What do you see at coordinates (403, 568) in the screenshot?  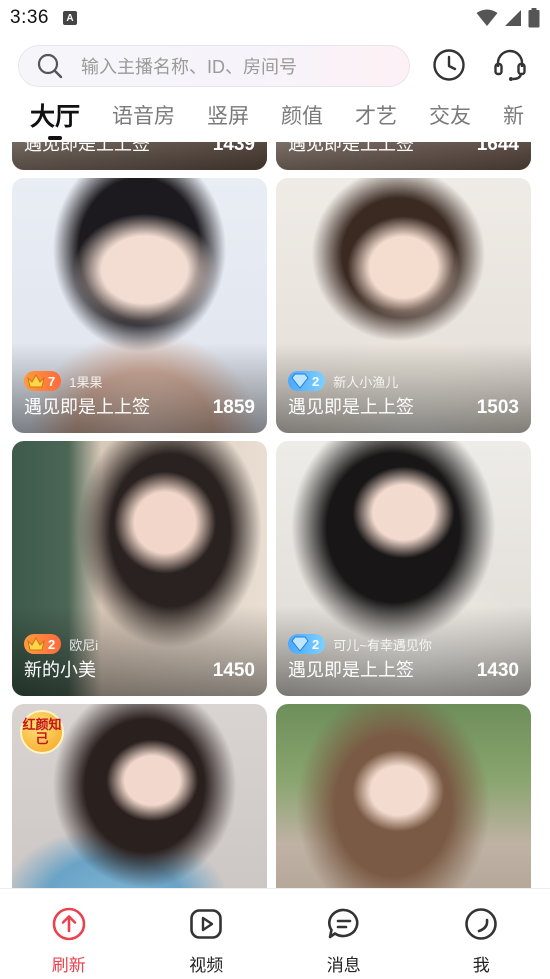 I see `room-card: 2 可儿~有幸遇见你 遇见即是上上签 1430` at bounding box center [403, 568].